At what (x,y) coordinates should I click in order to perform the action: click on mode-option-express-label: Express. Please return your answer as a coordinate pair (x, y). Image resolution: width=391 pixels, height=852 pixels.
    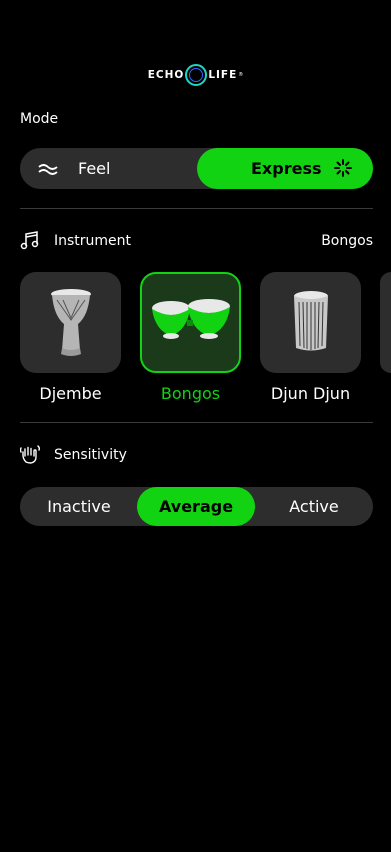
    Looking at the image, I should click on (286, 168).